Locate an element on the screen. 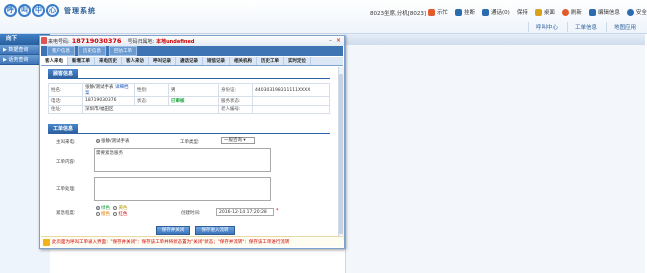 The width and height of the screenshot is (647, 273). save-transfer-button: 保存进入流转 is located at coordinates (215, 230).